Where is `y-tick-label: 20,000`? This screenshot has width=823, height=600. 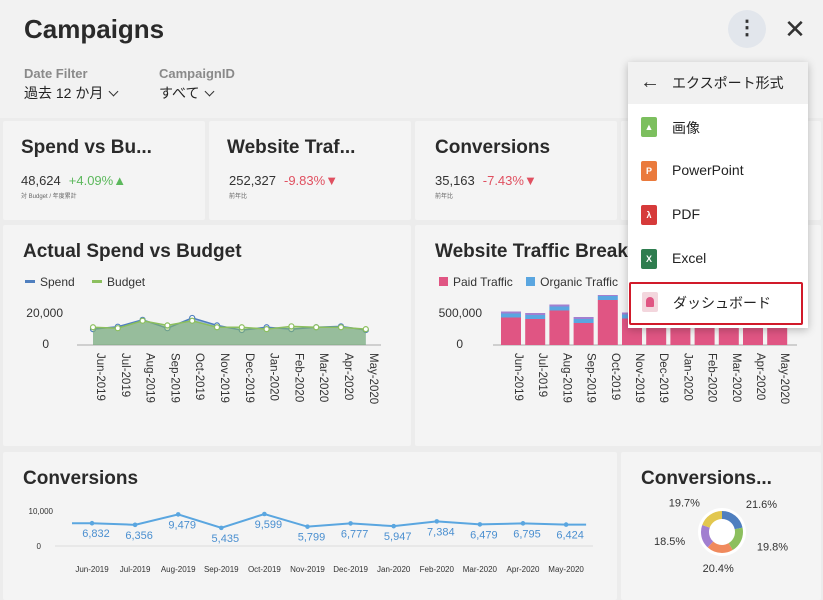 y-tick-label: 20,000 is located at coordinates (44, 313).